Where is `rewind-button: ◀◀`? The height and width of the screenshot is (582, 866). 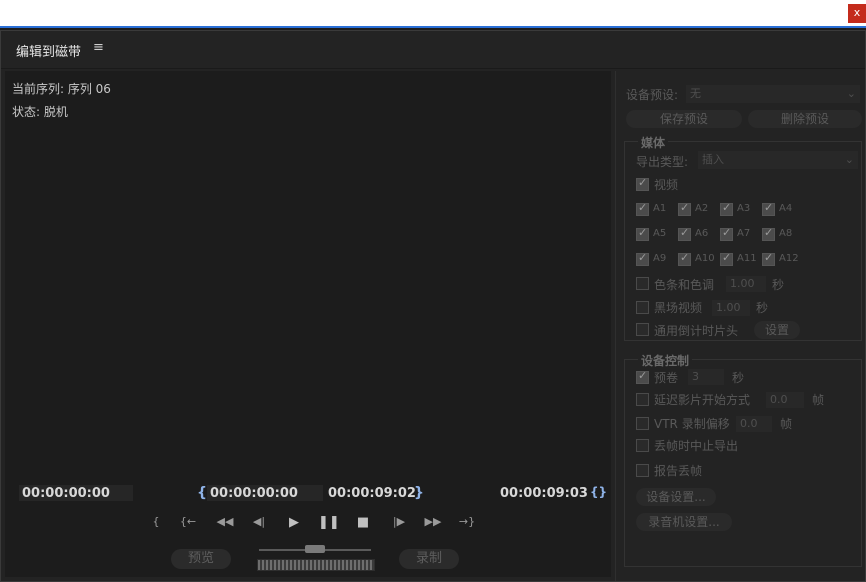 rewind-button: ◀◀ is located at coordinates (225, 521).